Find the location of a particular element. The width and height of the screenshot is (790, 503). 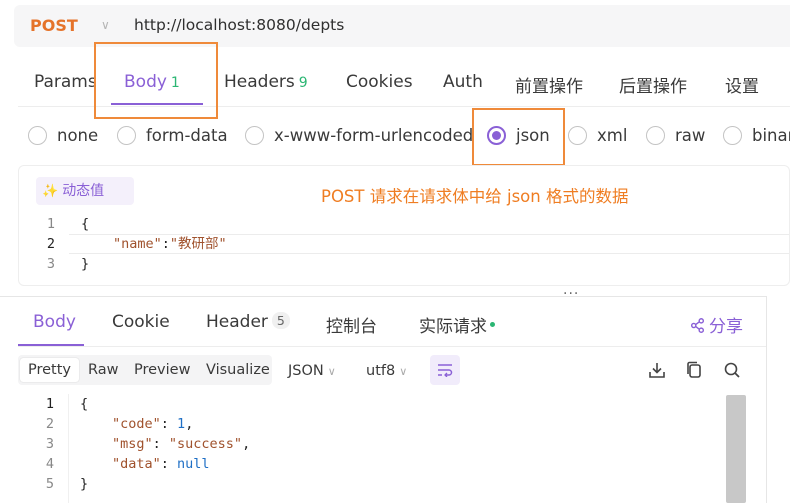

line-number: 2 is located at coordinates (50, 244).